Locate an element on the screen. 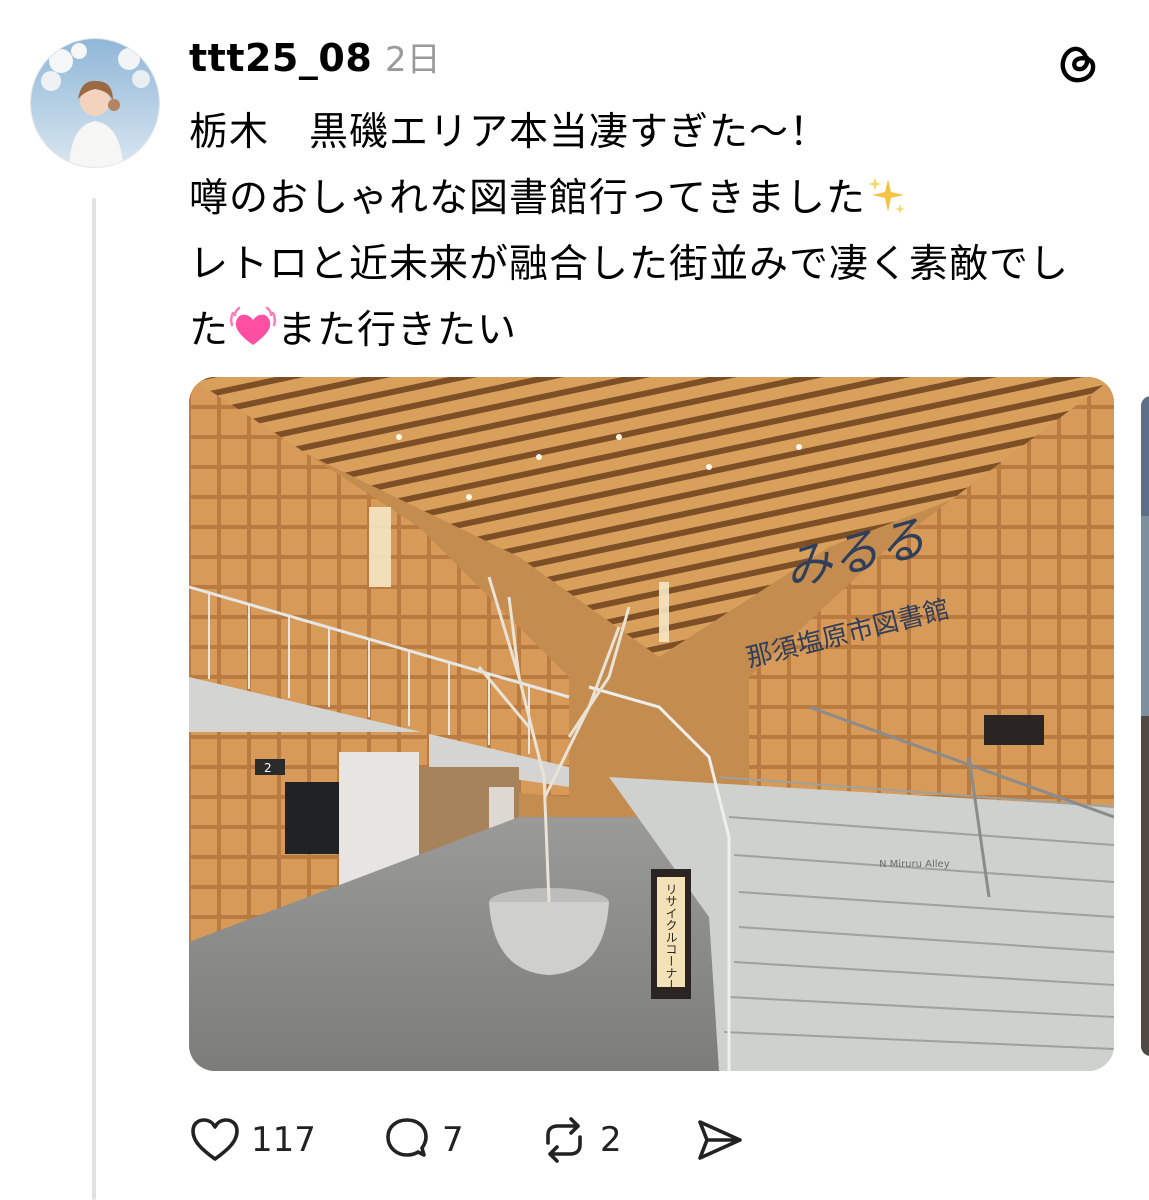  repost-icon is located at coordinates (564, 1140).